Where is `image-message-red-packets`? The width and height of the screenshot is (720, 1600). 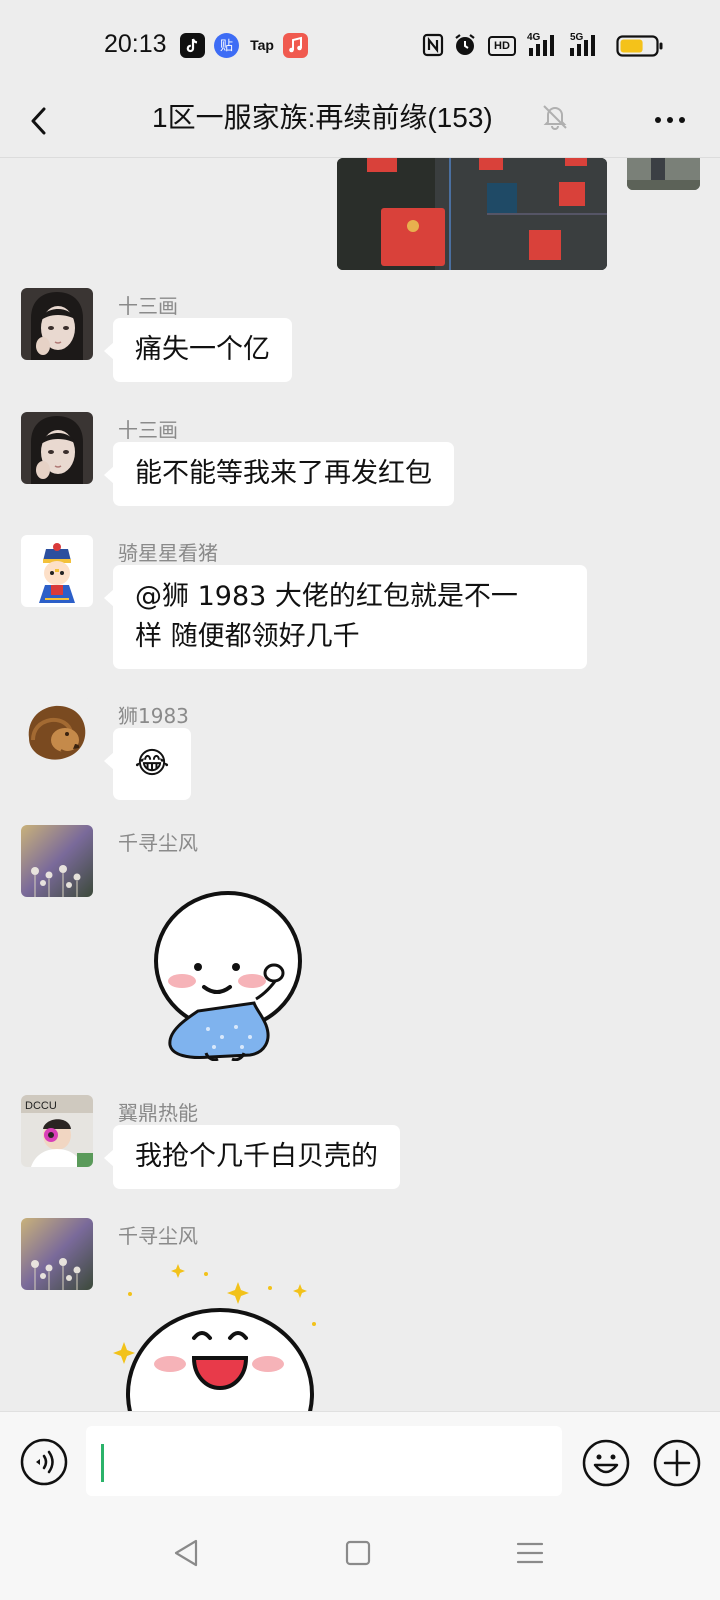 image-message-red-packets is located at coordinates (472, 214).